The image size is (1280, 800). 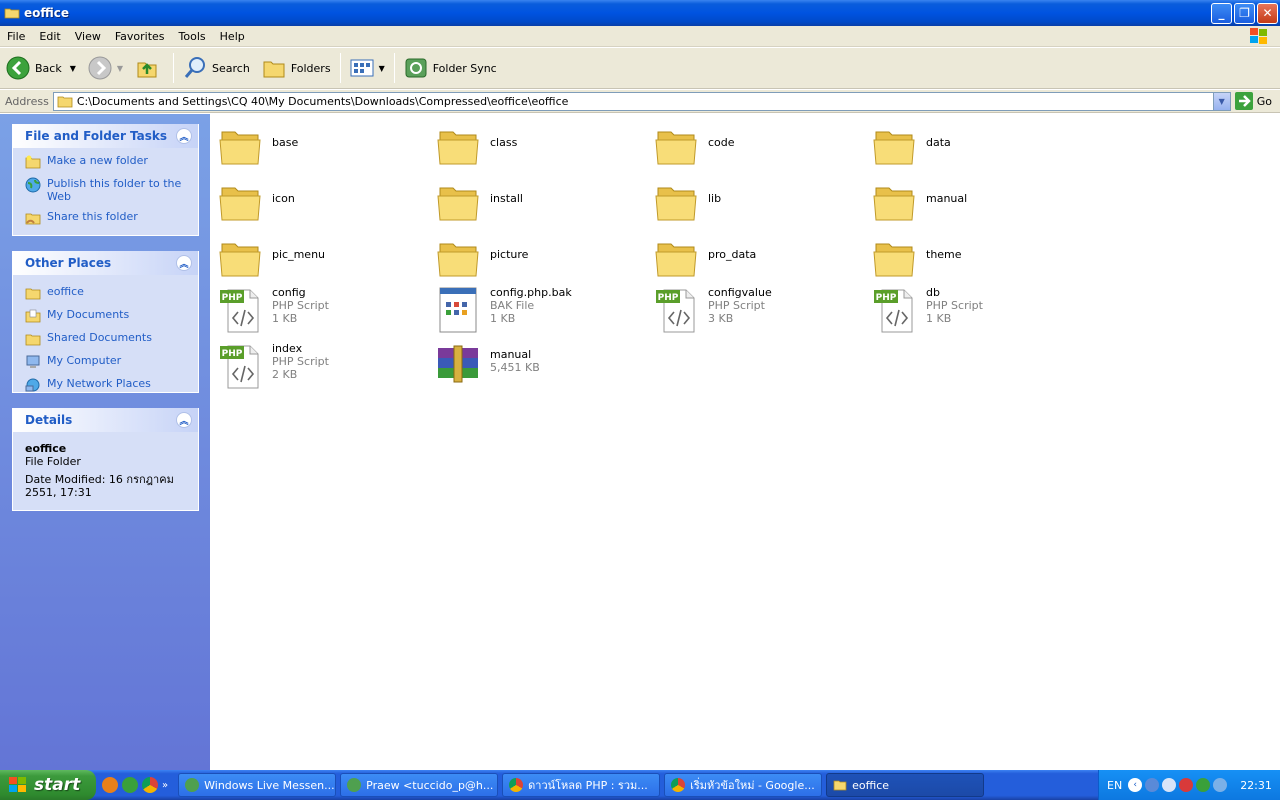 I want to click on folder-item: class, so click(x=475, y=148).